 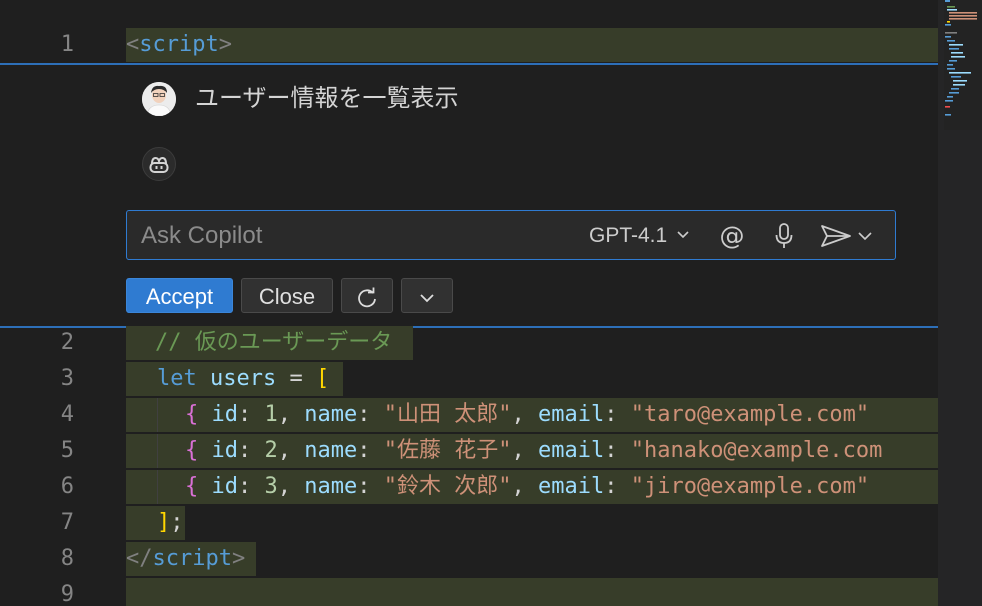 I want to click on send-icon, so click(x=836, y=236).